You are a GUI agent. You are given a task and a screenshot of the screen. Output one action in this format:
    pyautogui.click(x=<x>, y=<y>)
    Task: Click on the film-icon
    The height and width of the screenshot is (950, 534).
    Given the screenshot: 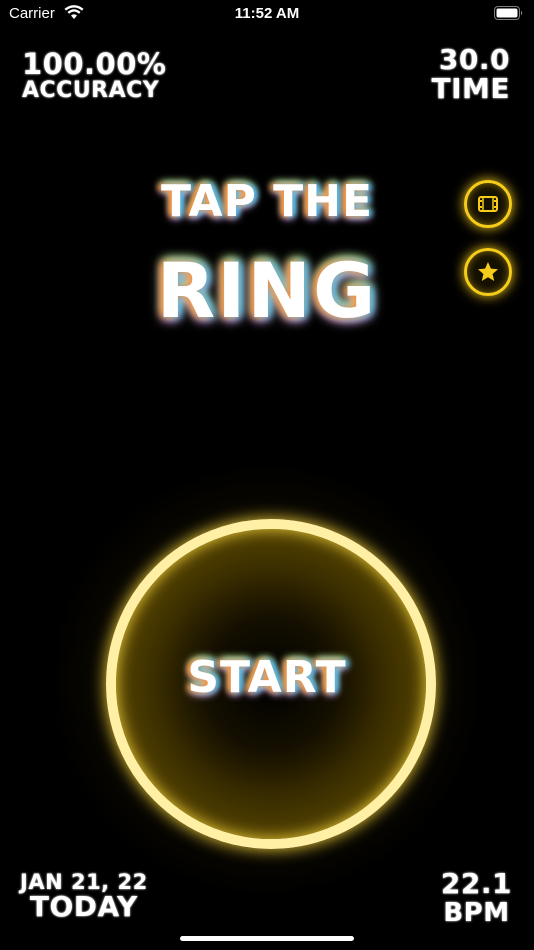 What is the action you would take?
    pyautogui.click(x=488, y=204)
    